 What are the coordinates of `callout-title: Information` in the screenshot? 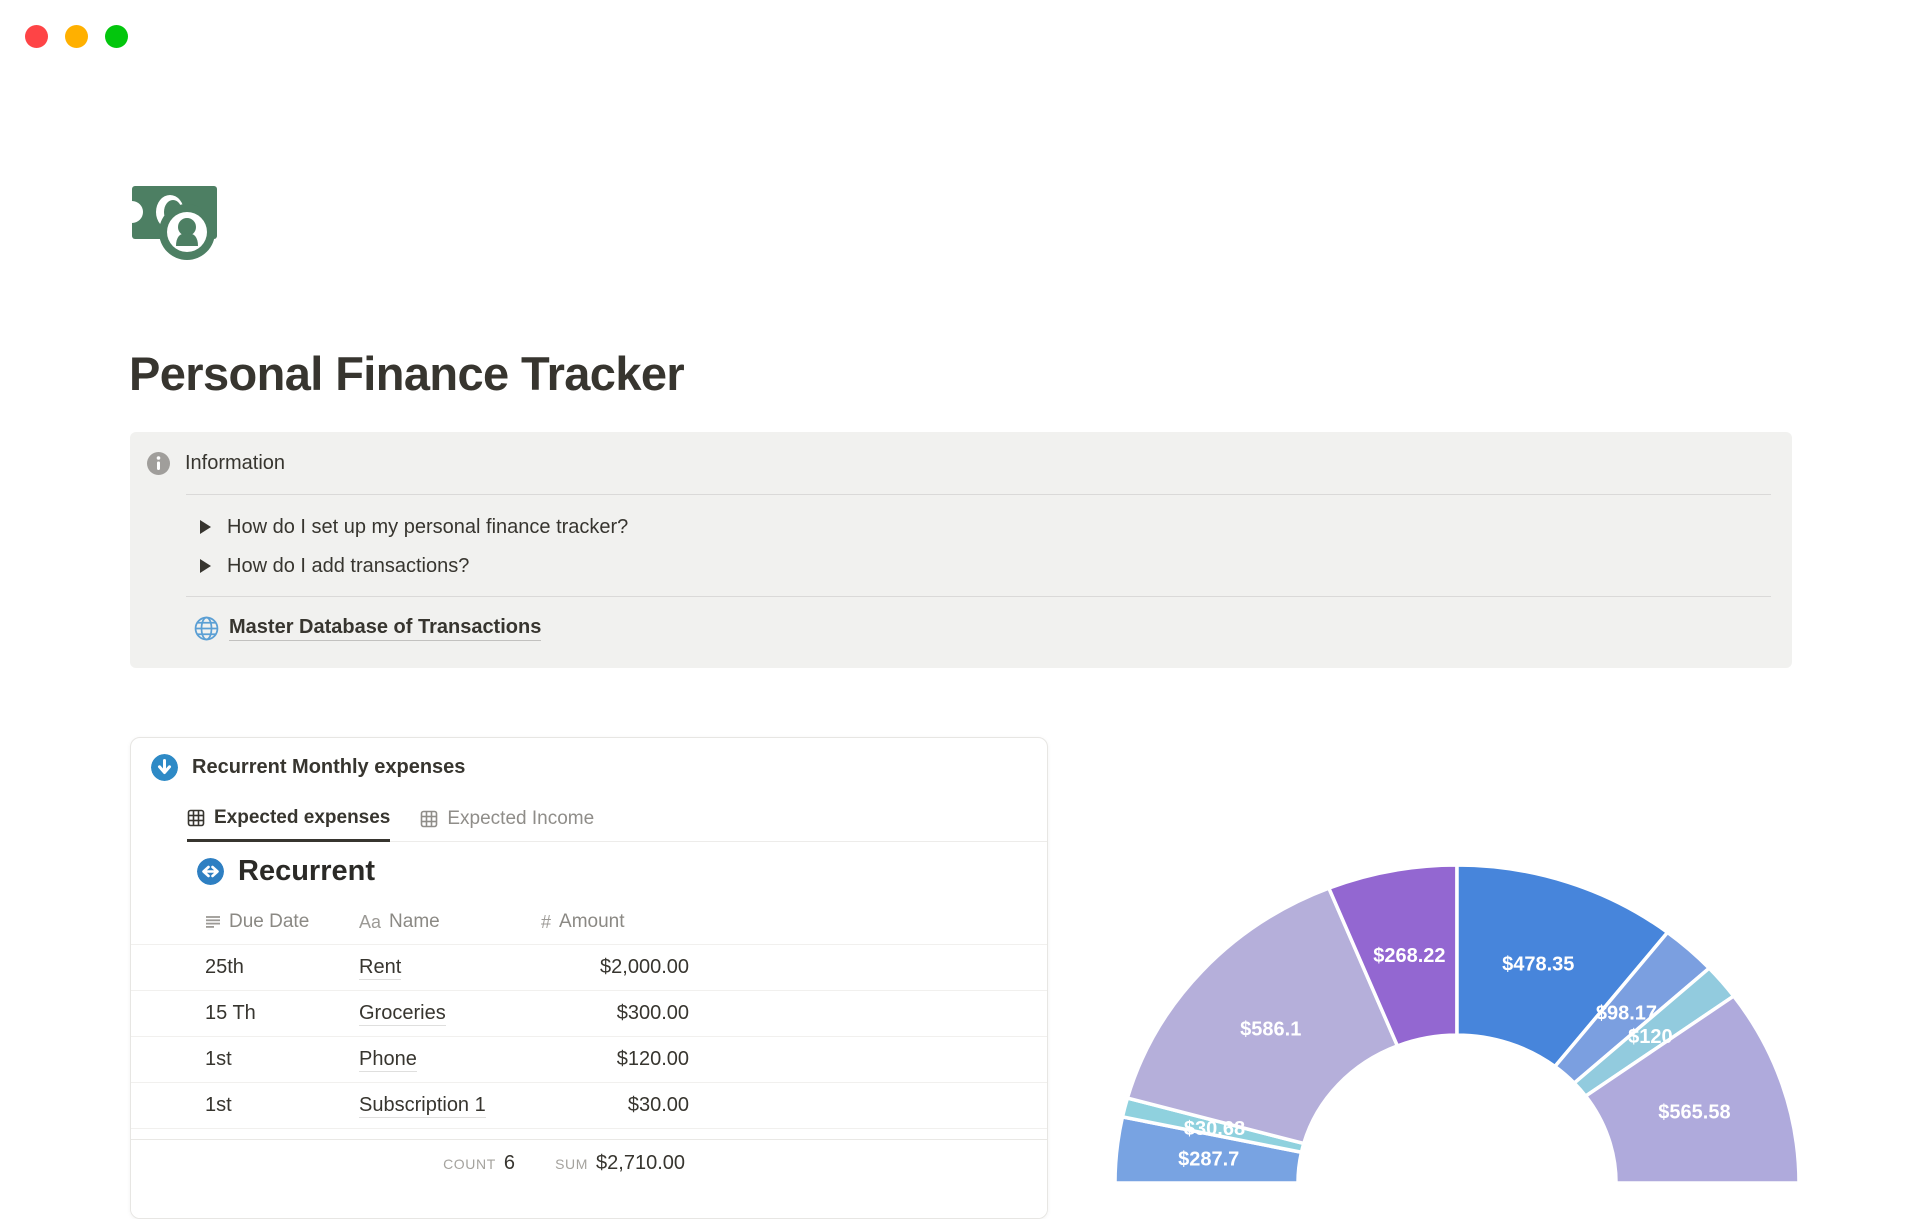 It's located at (235, 462).